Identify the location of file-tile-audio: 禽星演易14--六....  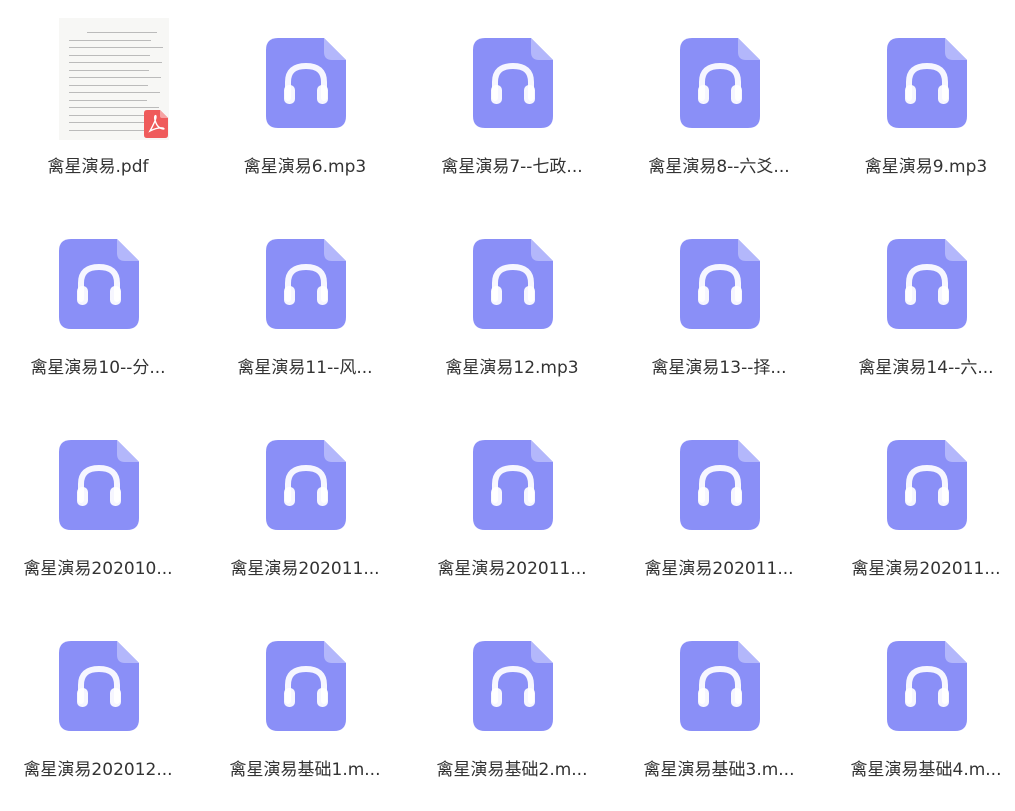
(926, 324).